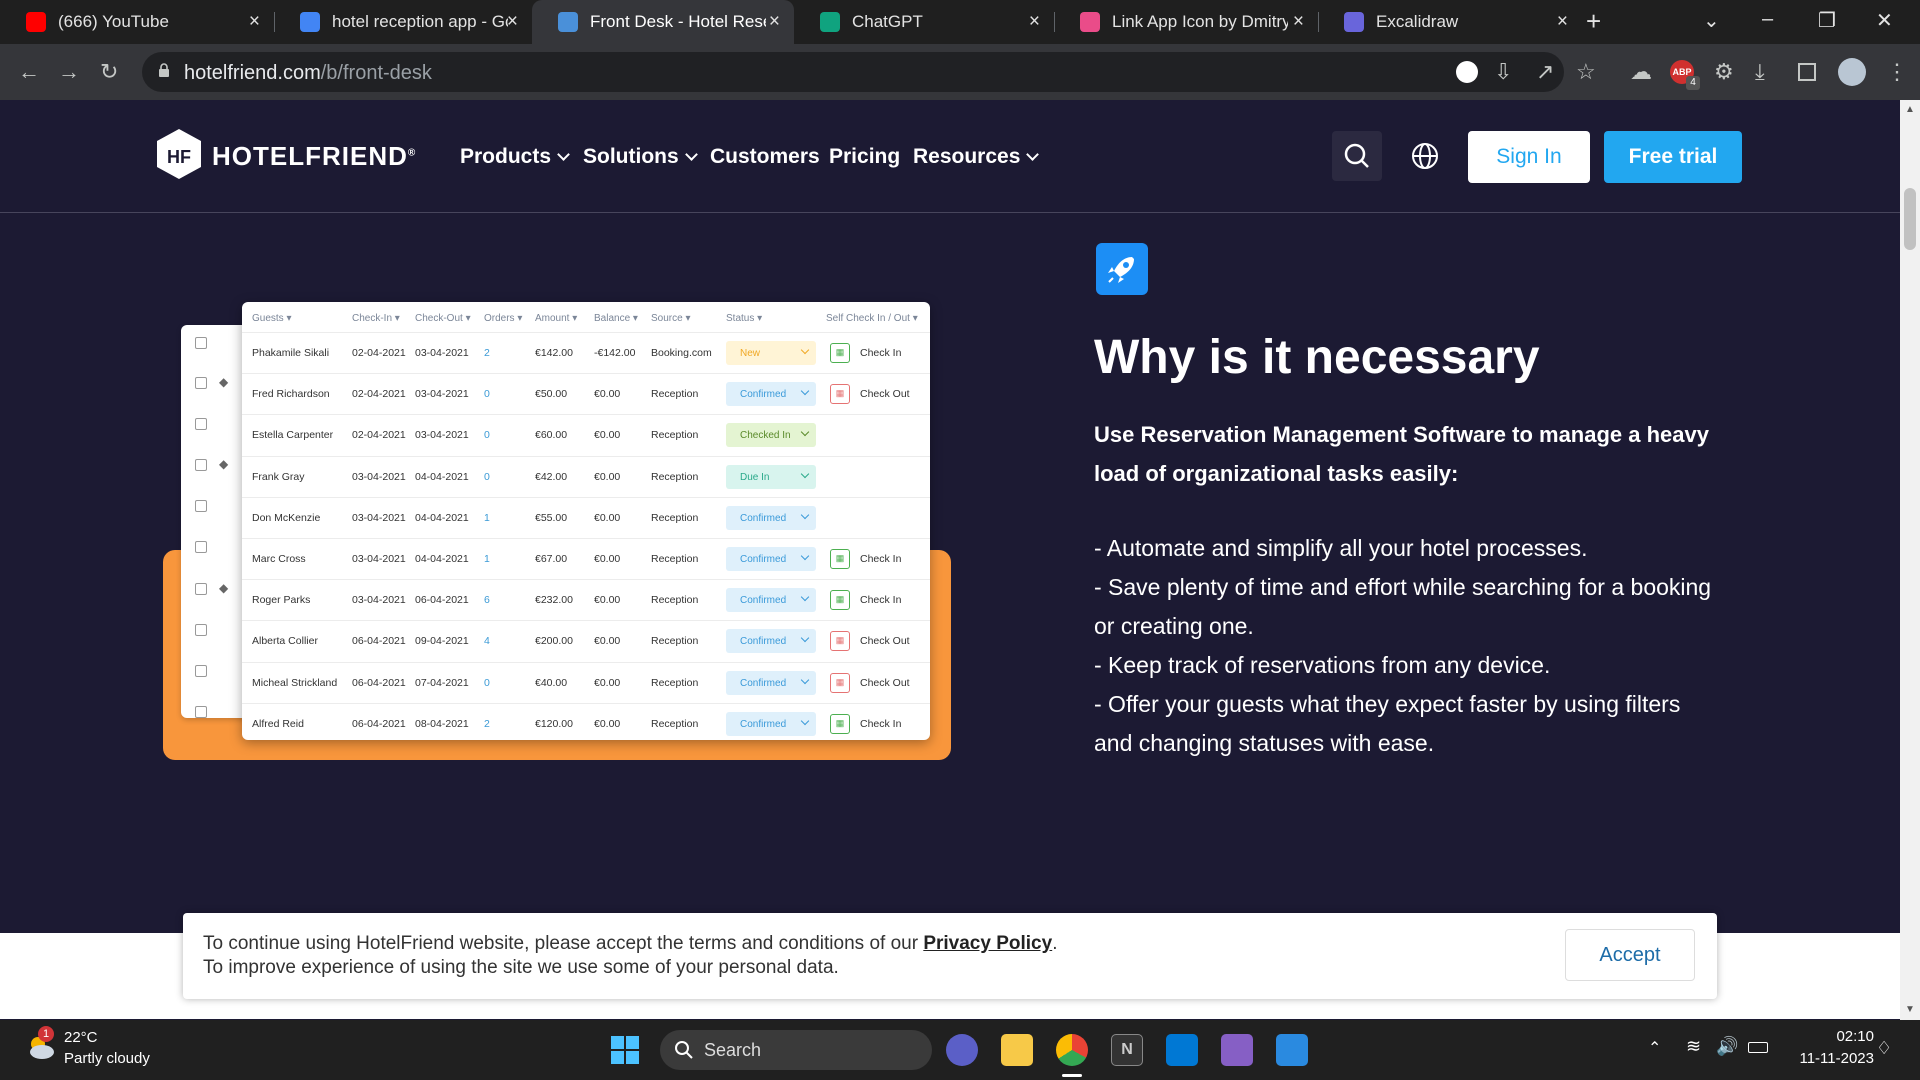 The width and height of the screenshot is (1920, 1080). Describe the element at coordinates (1884, 20) in the screenshot. I see `close-window-icon: ✕` at that location.